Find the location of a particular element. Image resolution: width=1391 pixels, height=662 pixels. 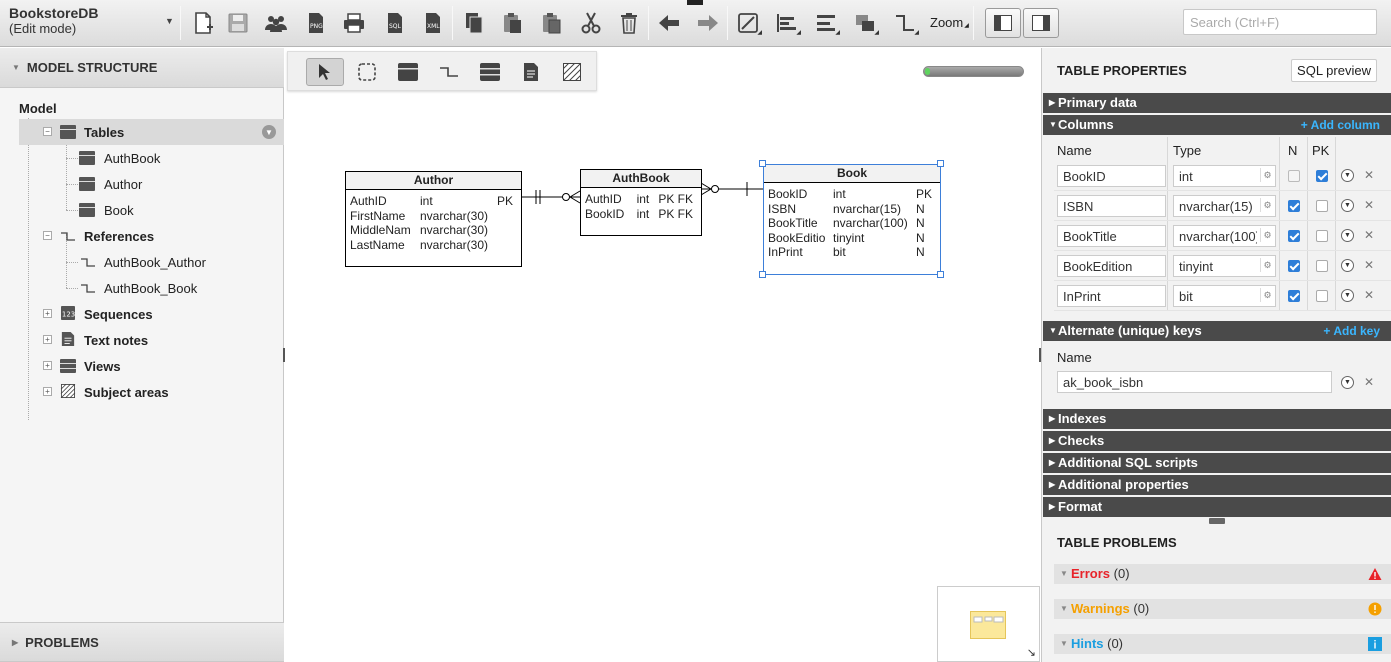

resize-handle-sw is located at coordinates (762, 274).